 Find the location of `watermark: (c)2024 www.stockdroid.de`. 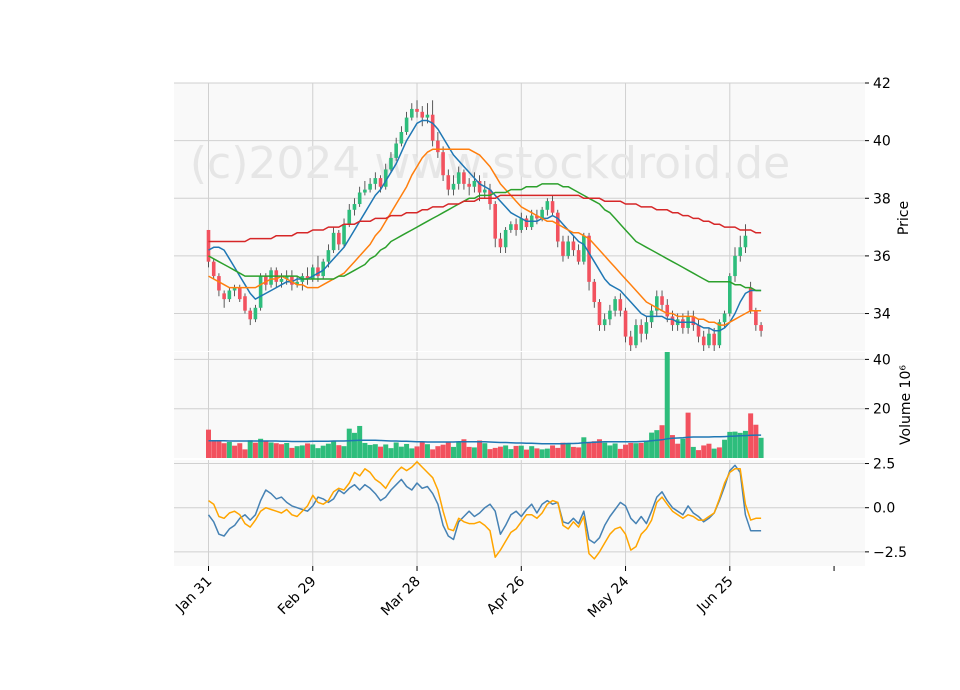

watermark: (c)2024 www.stockdroid.de is located at coordinates (490, 163).